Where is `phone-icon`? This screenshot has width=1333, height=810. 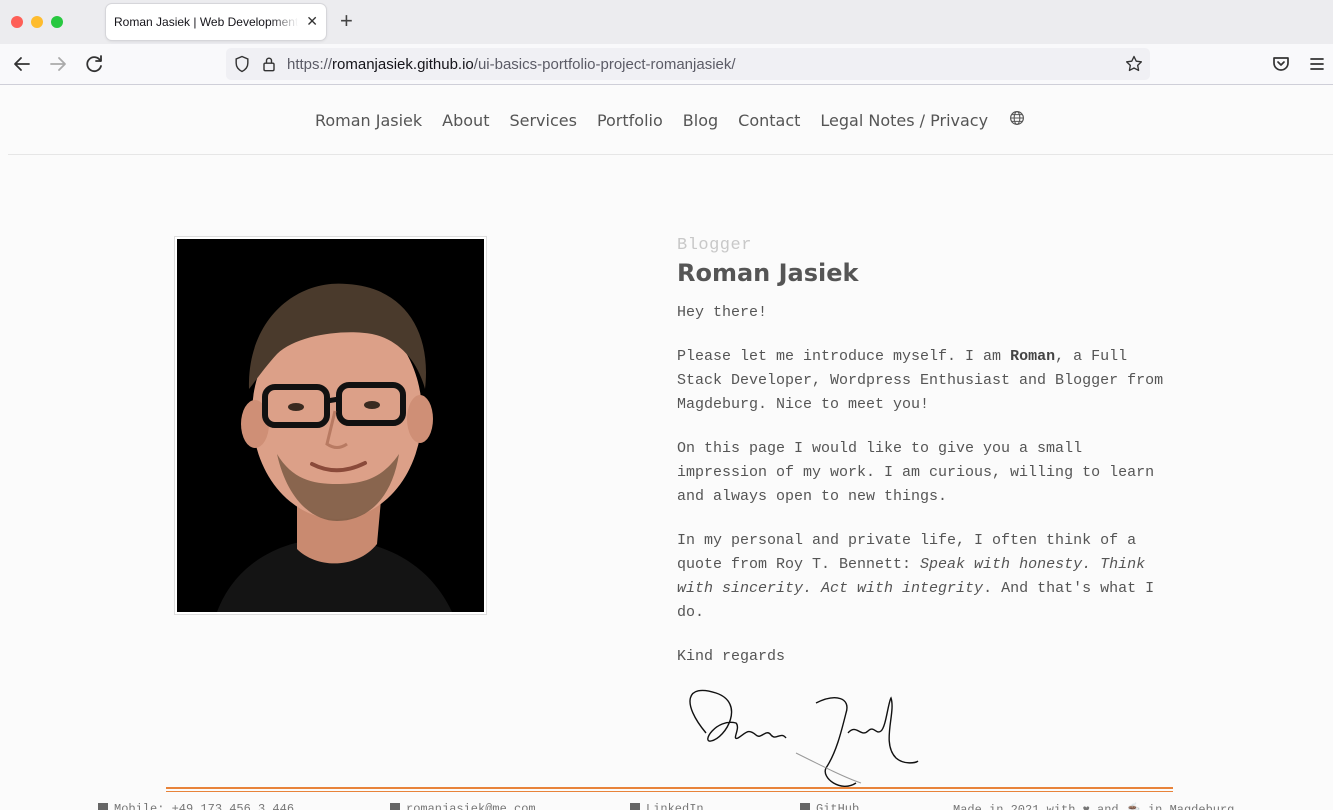 phone-icon is located at coordinates (103, 806).